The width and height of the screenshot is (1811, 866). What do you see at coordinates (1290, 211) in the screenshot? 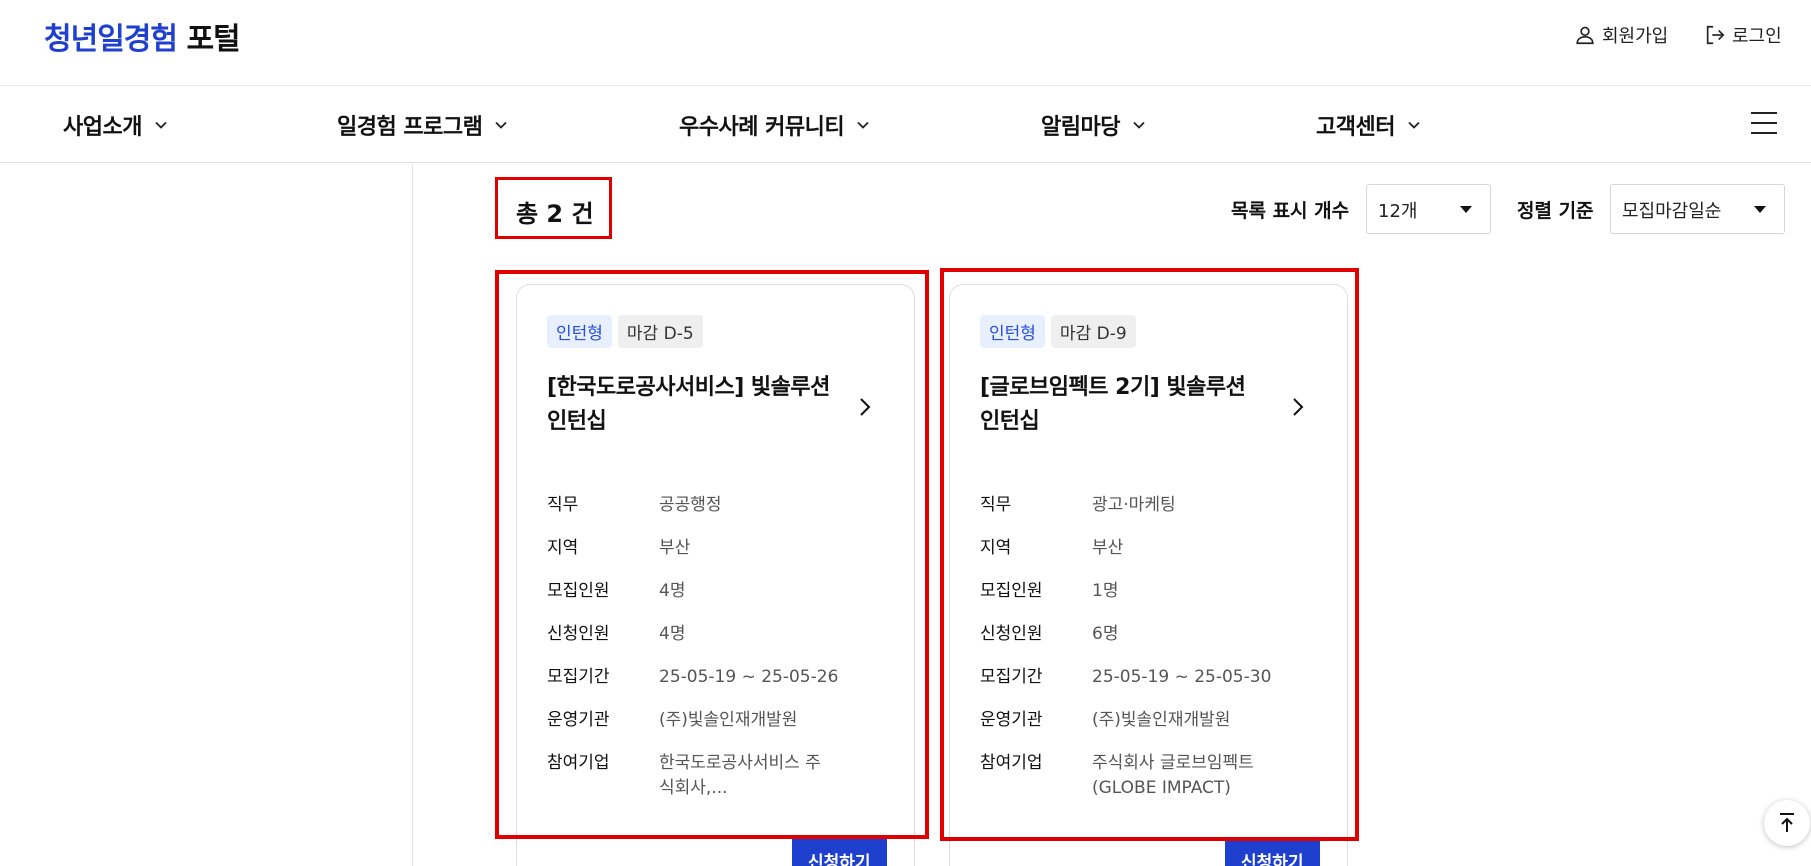
I see `page-size-label: 목록 표시 개수` at bounding box center [1290, 211].